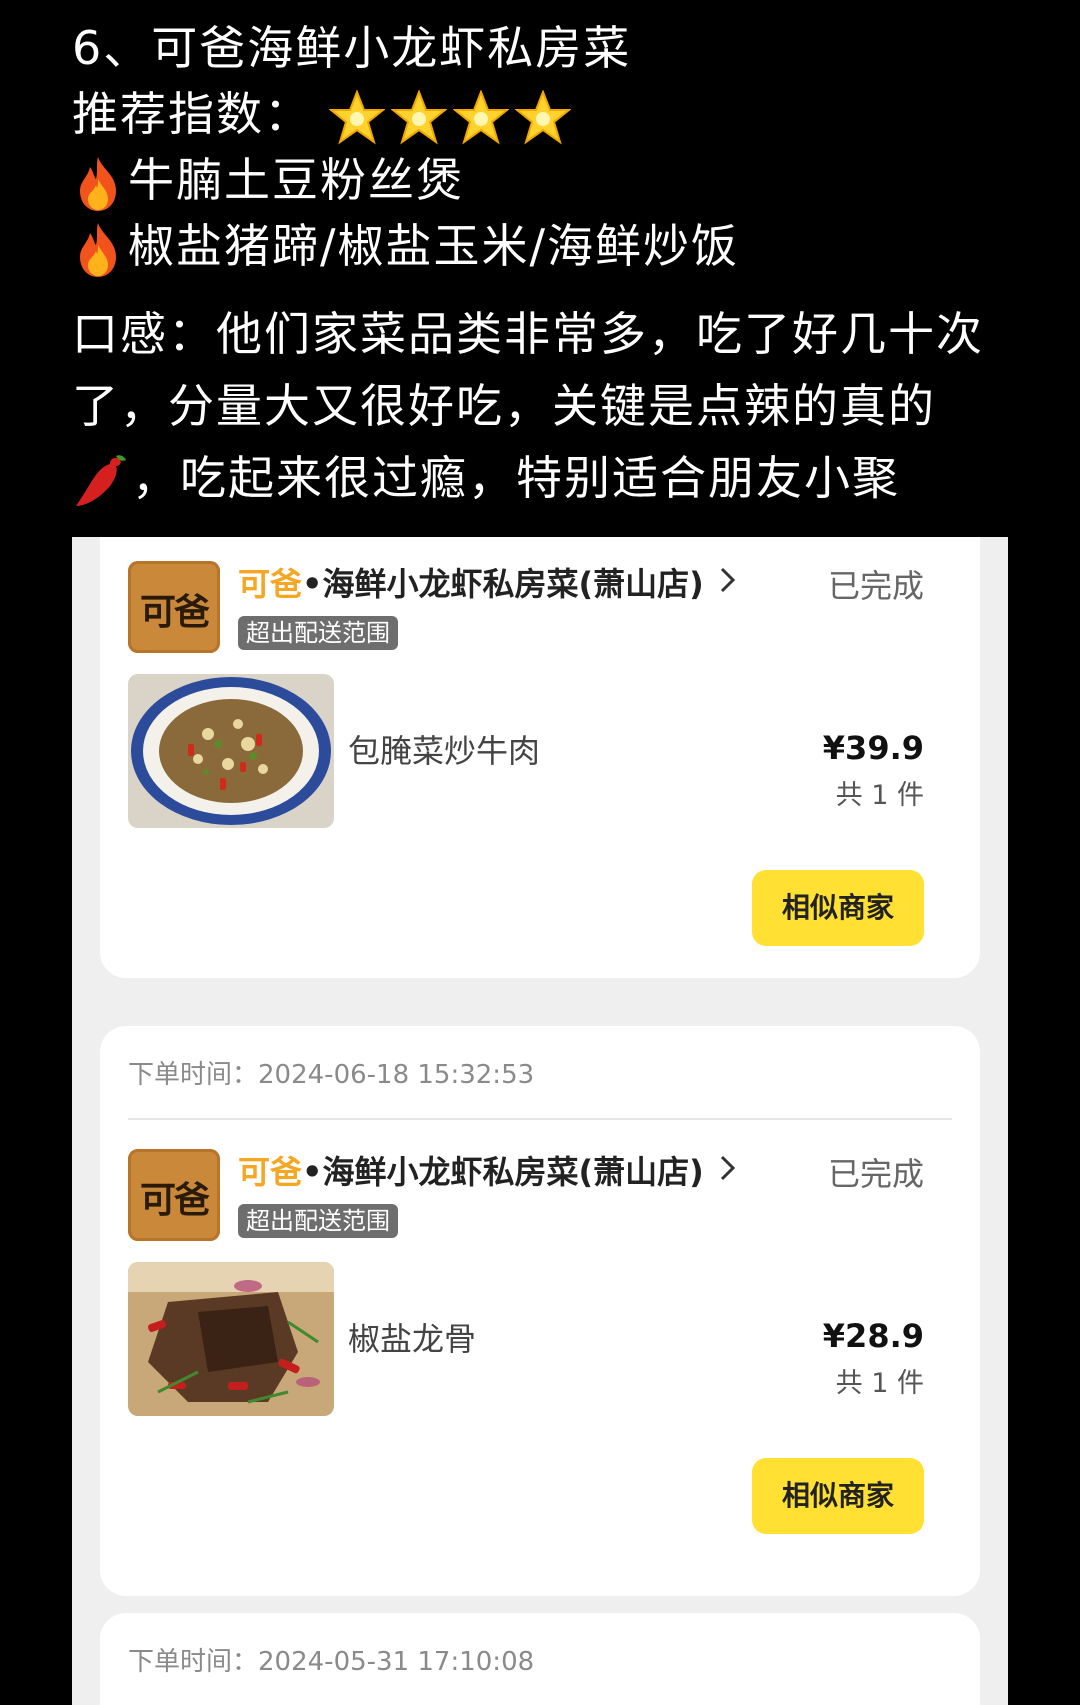  Describe the element at coordinates (486, 480) in the screenshot. I see `taste-line-3: ，吃起来很过瘾，特别适合朋友小聚` at that location.